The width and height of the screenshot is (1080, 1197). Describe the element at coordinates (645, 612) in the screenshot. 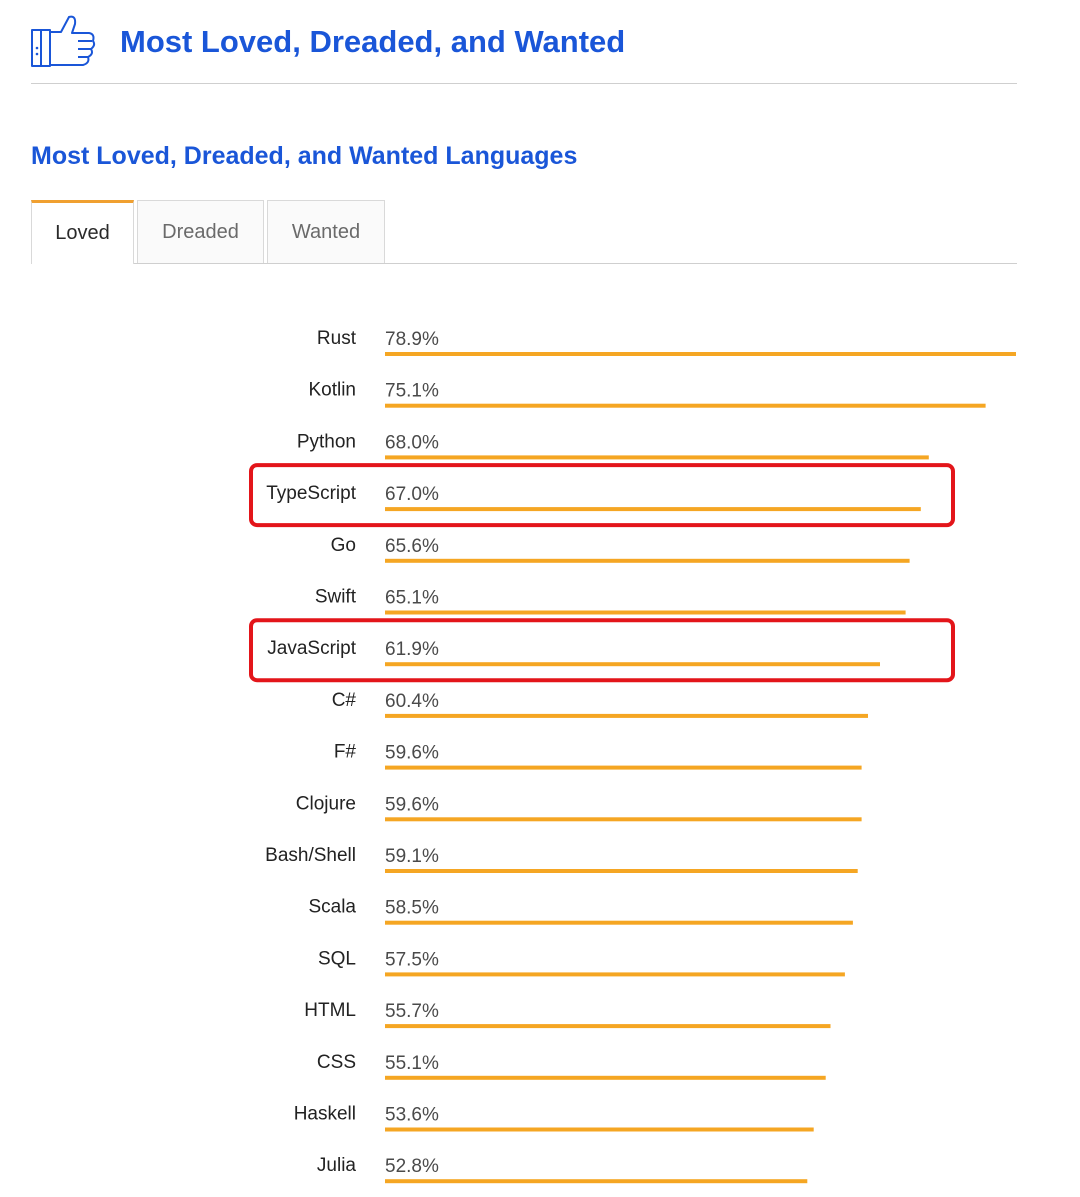

I see `bar-swift` at that location.